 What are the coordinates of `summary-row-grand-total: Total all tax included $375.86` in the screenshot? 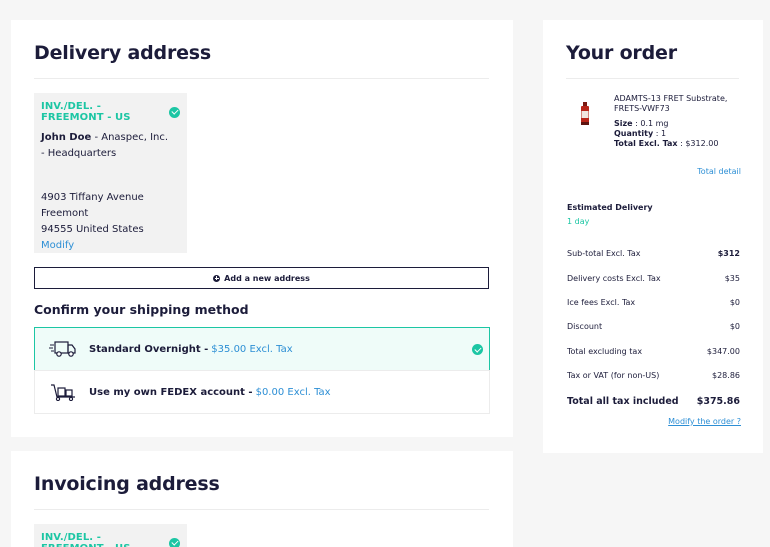 It's located at (653, 401).